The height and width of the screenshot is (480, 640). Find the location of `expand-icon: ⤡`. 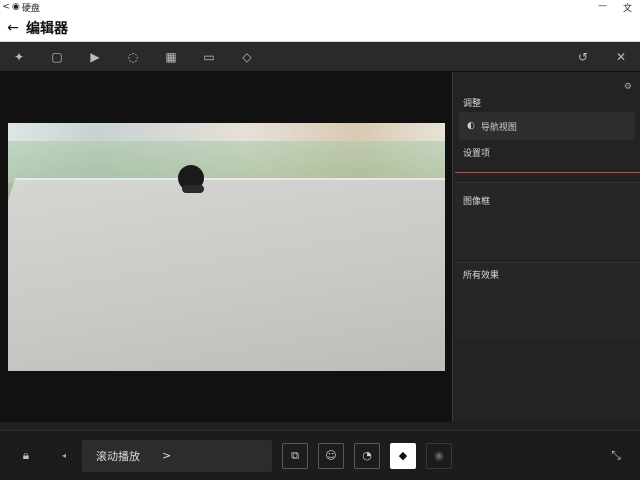

expand-icon: ⤡ is located at coordinates (616, 456).